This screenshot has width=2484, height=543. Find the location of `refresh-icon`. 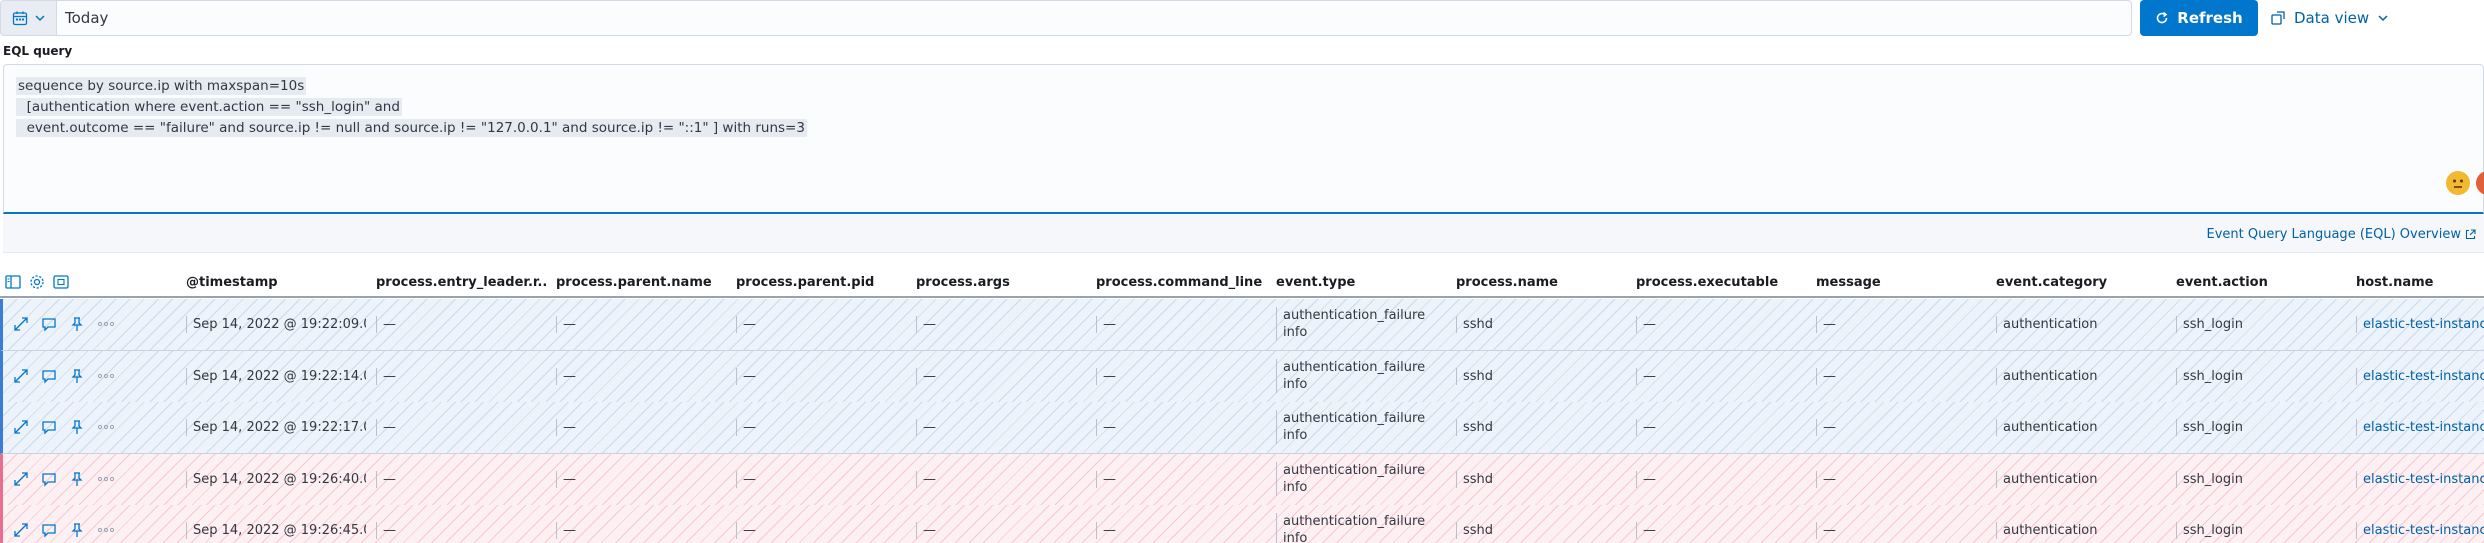

refresh-icon is located at coordinates (2162, 18).